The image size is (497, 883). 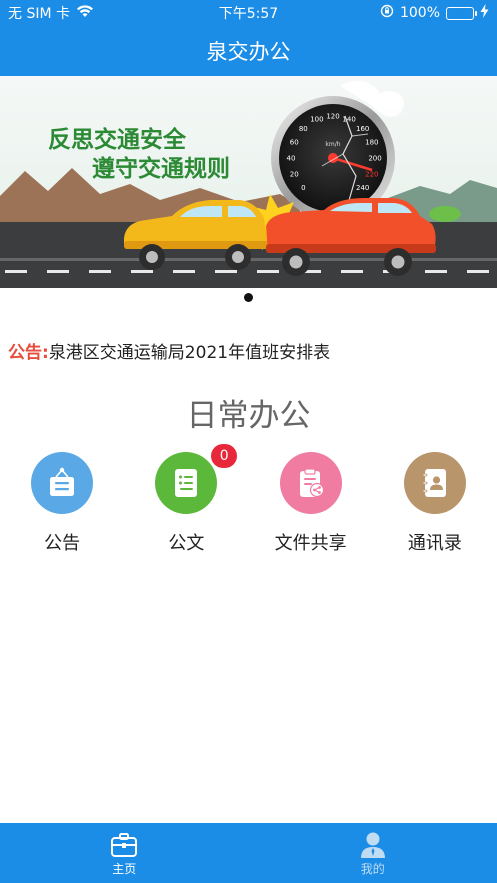 I want to click on status-left: 无 SIM 卡, so click(x=51, y=13).